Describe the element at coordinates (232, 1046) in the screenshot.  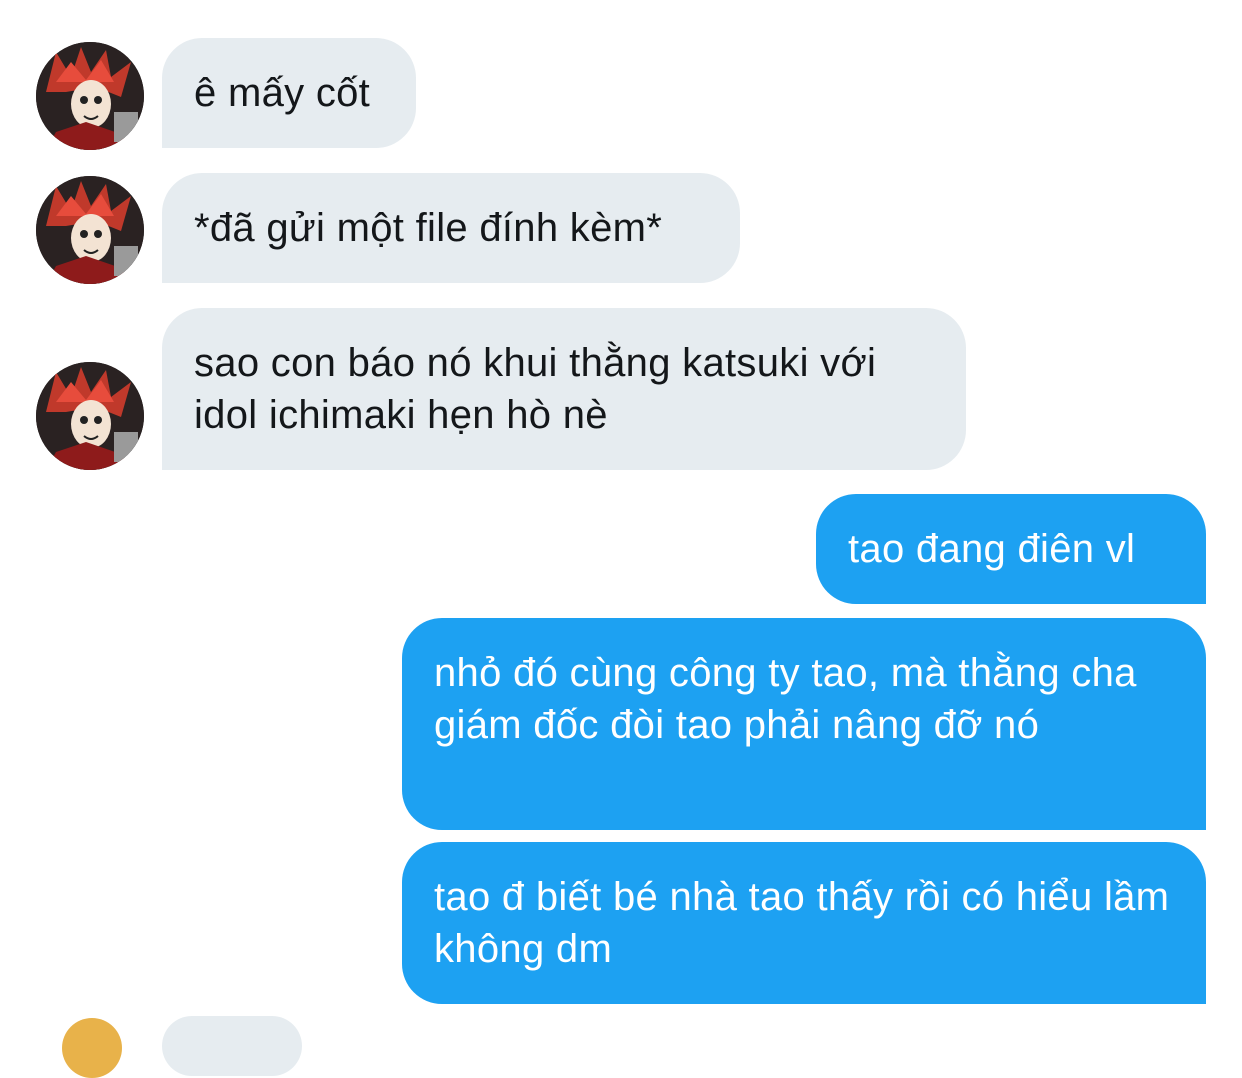
I see `message-bubble` at that location.